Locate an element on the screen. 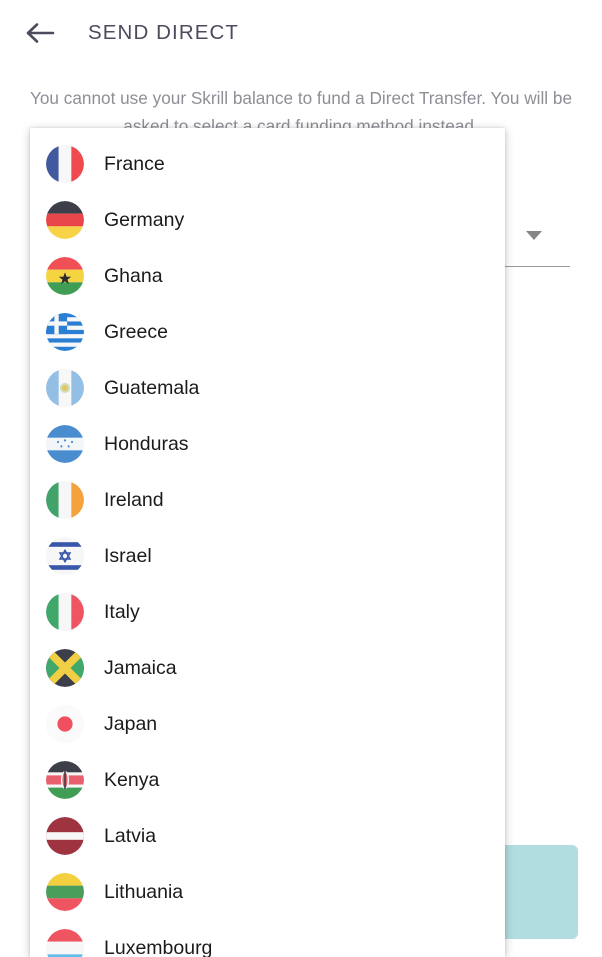 This screenshot has height=957, width=602. country-option-label: Germany is located at coordinates (144, 219).